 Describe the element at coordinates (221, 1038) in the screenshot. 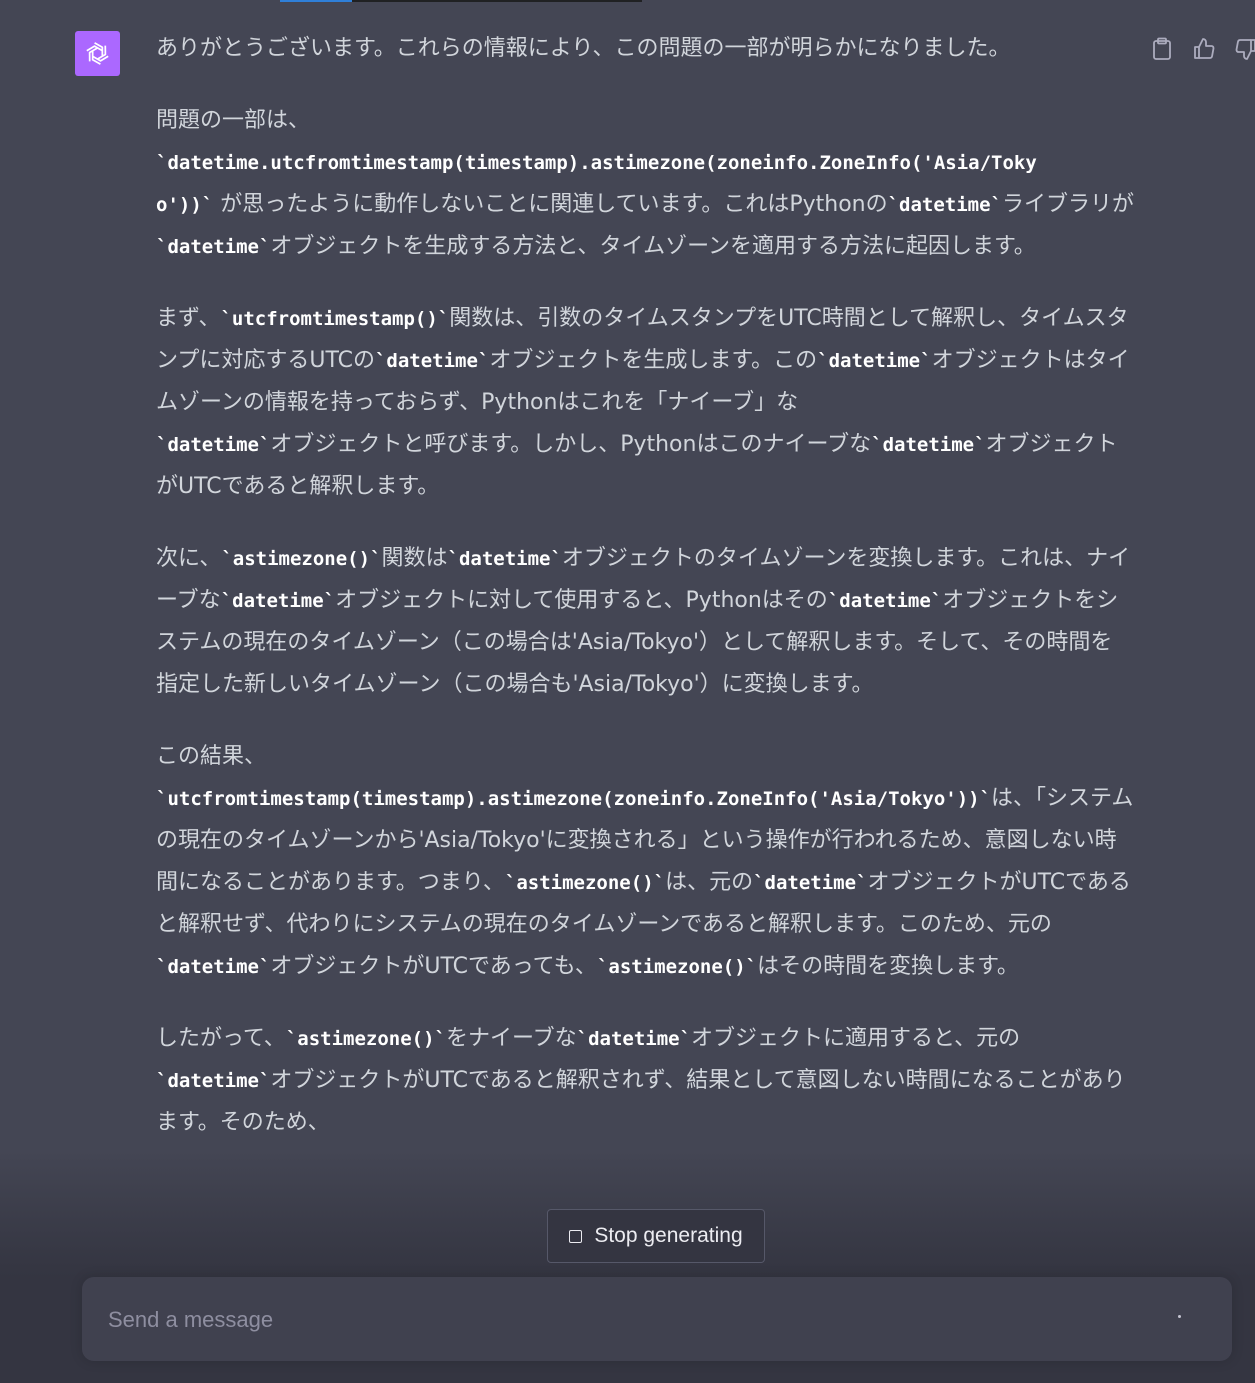

I see `message-text: したがって、` at that location.